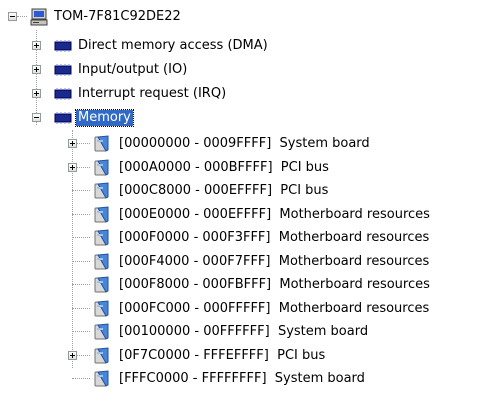 The image size is (483, 403). What do you see at coordinates (132, 70) in the screenshot?
I see `category-label: Input/output (IO)` at bounding box center [132, 70].